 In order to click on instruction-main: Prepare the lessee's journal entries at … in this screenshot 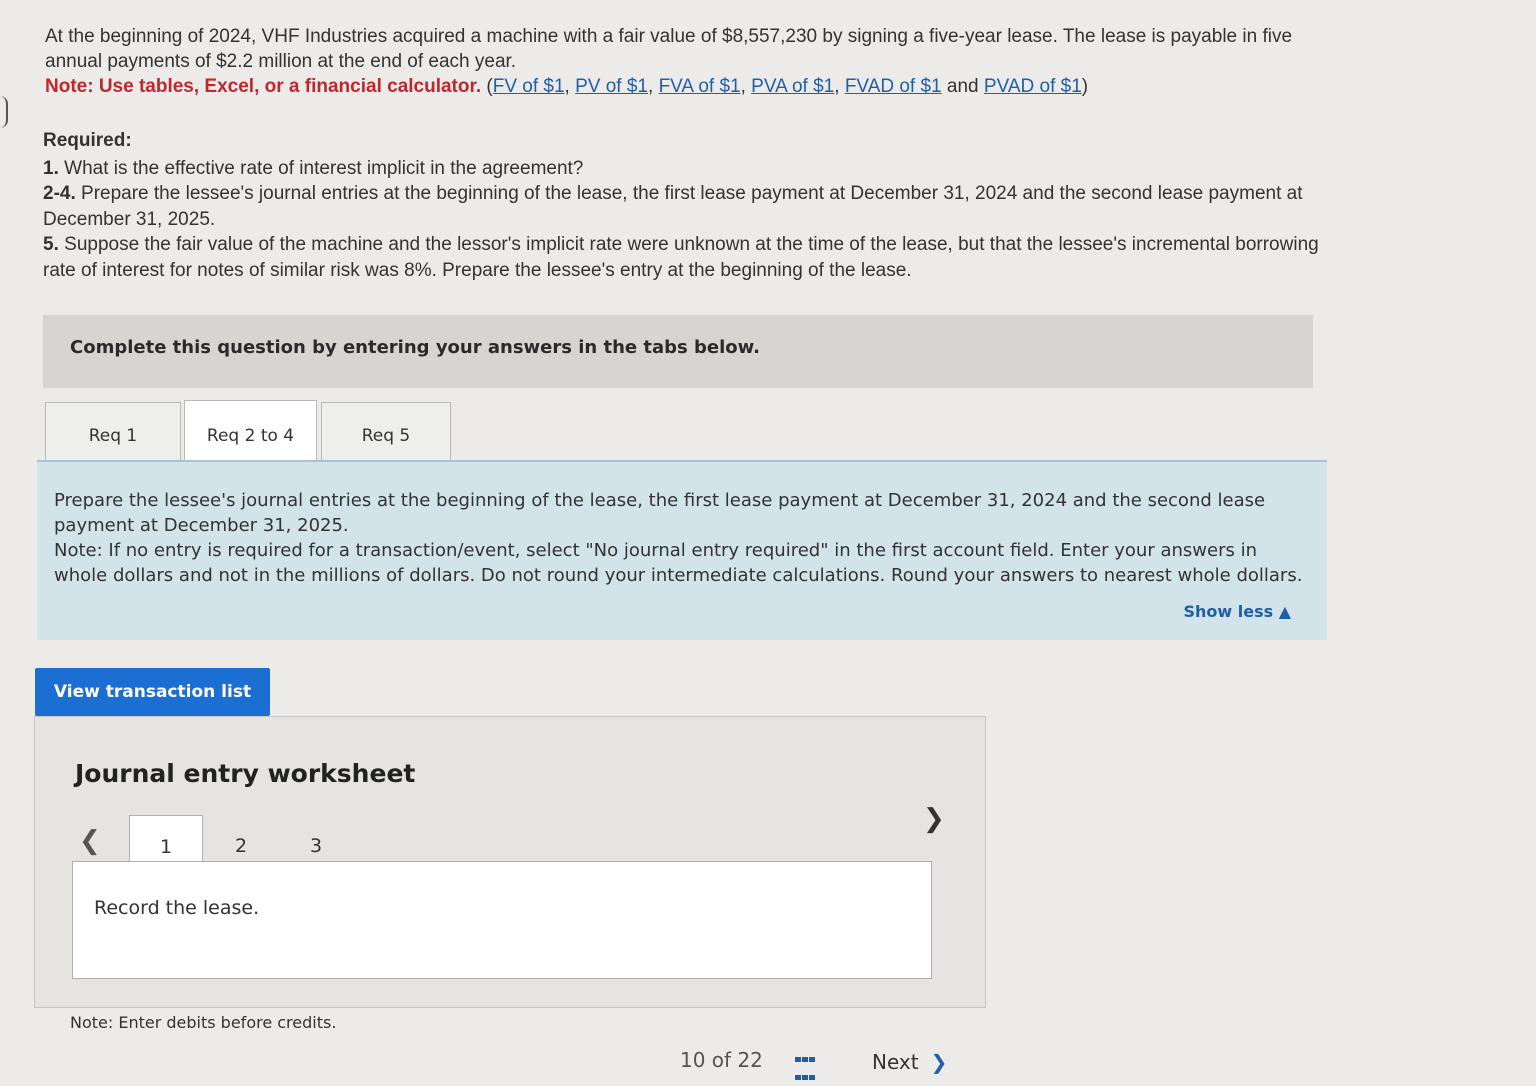, I will do `click(660, 513)`.